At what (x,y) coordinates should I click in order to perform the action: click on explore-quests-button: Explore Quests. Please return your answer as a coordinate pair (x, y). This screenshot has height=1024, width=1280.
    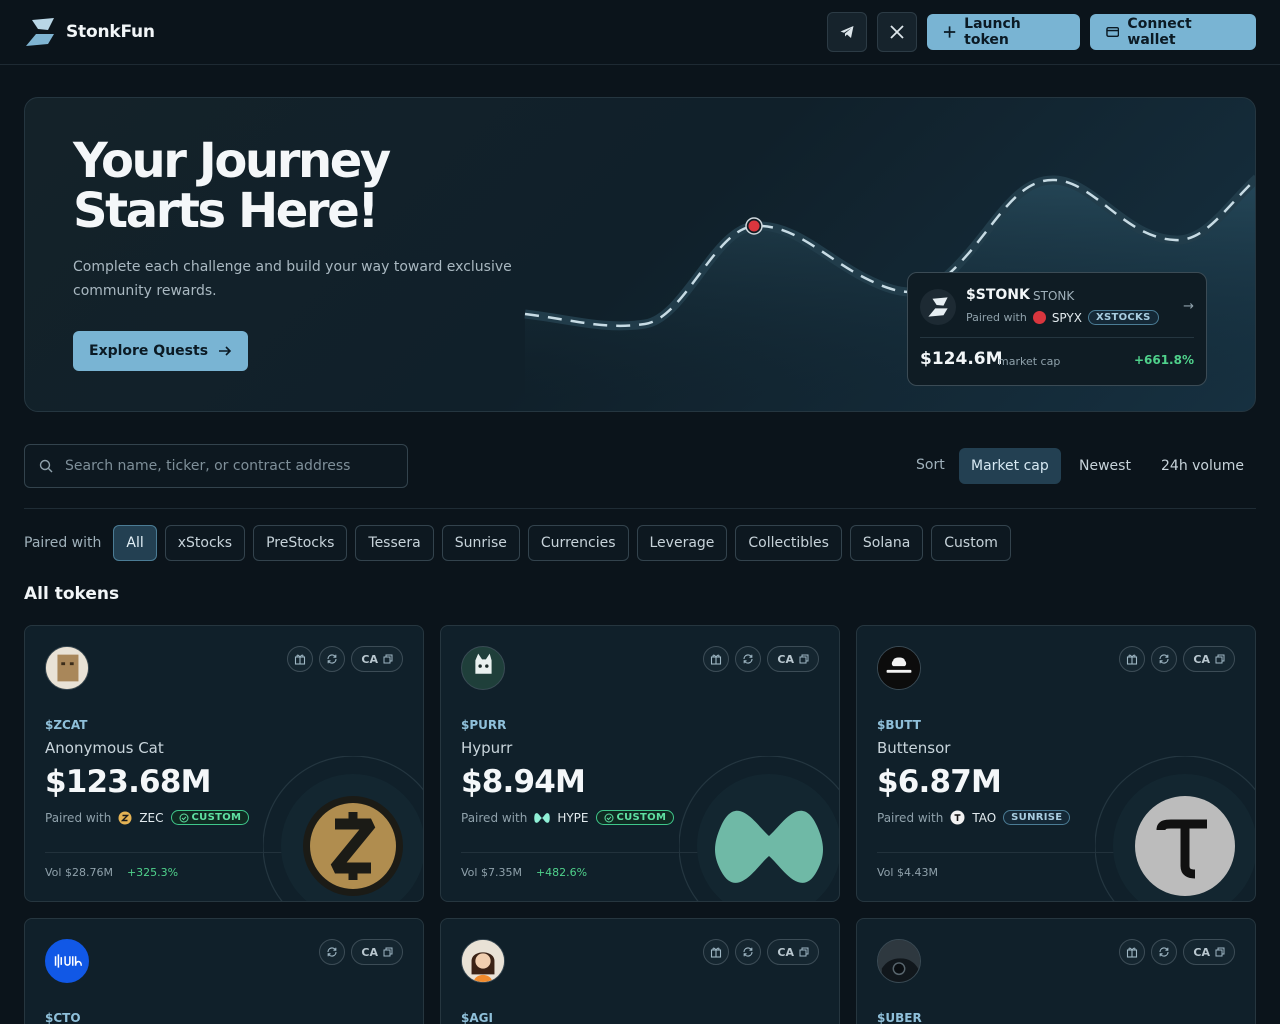
    Looking at the image, I should click on (161, 351).